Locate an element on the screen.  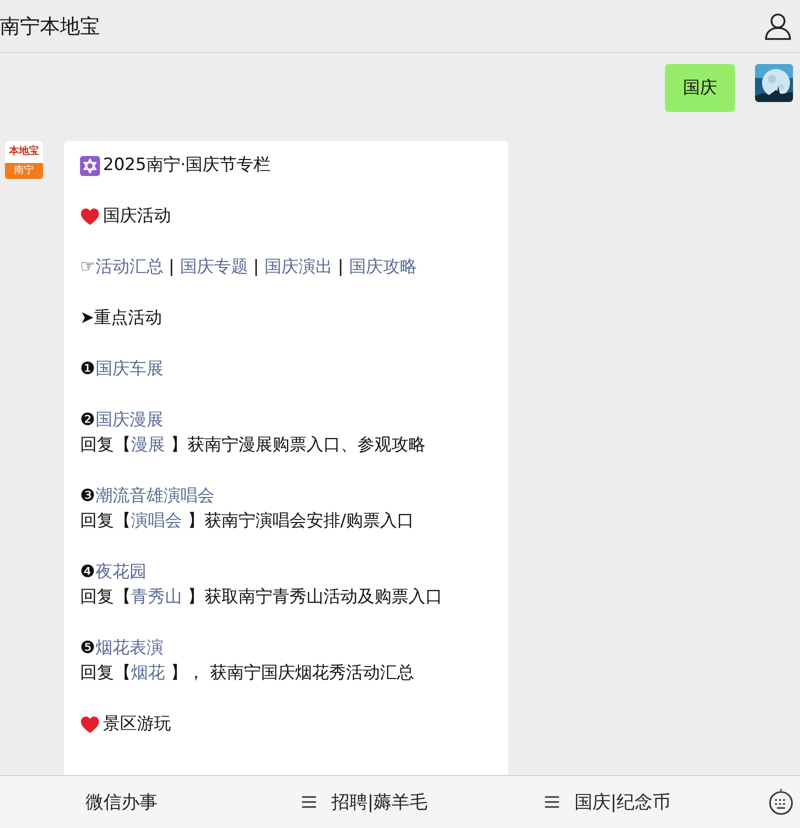
message-bubble: 国庆 is located at coordinates (700, 88).